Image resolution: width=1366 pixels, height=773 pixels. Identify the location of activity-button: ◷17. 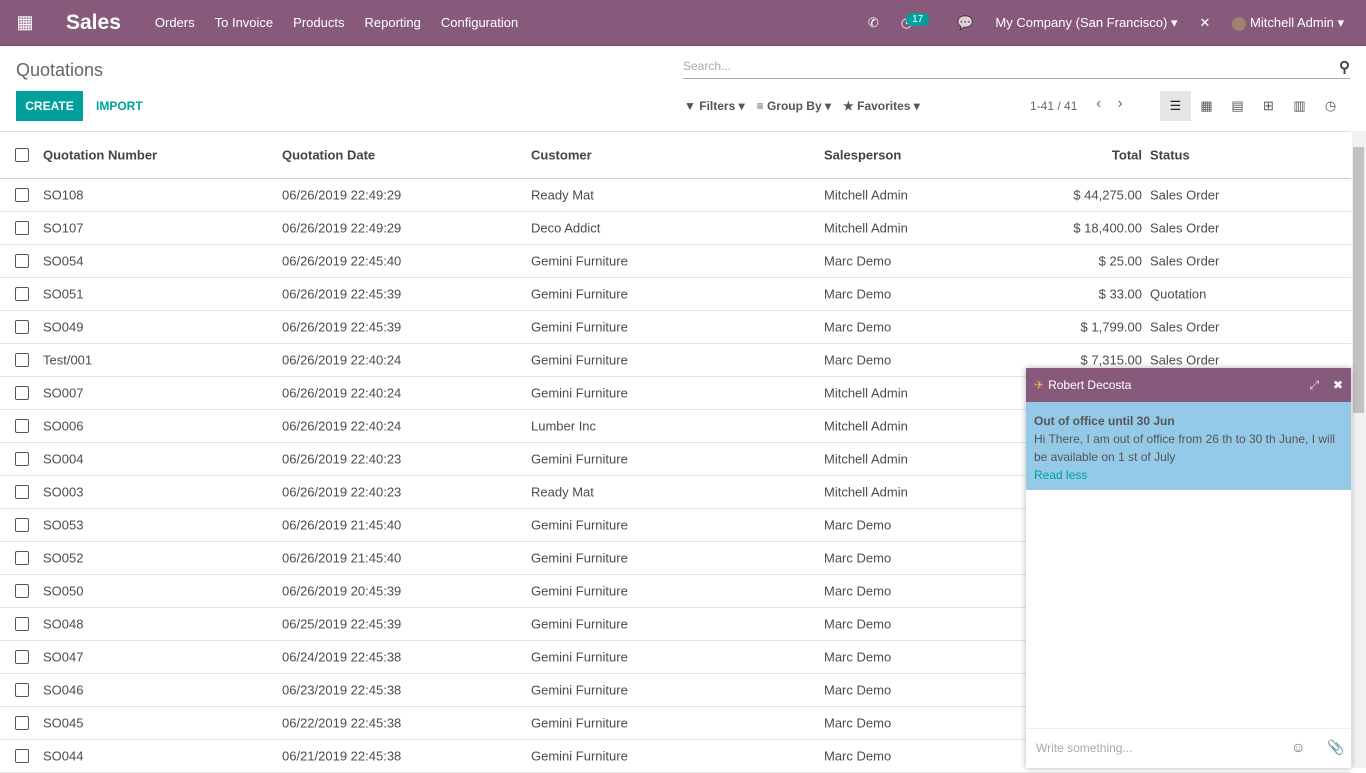
(918, 22).